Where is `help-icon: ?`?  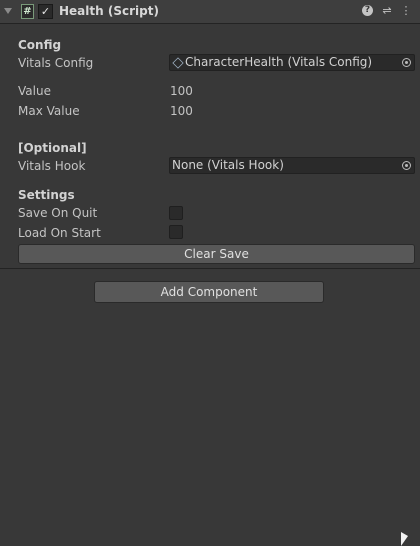 help-icon: ? is located at coordinates (368, 11).